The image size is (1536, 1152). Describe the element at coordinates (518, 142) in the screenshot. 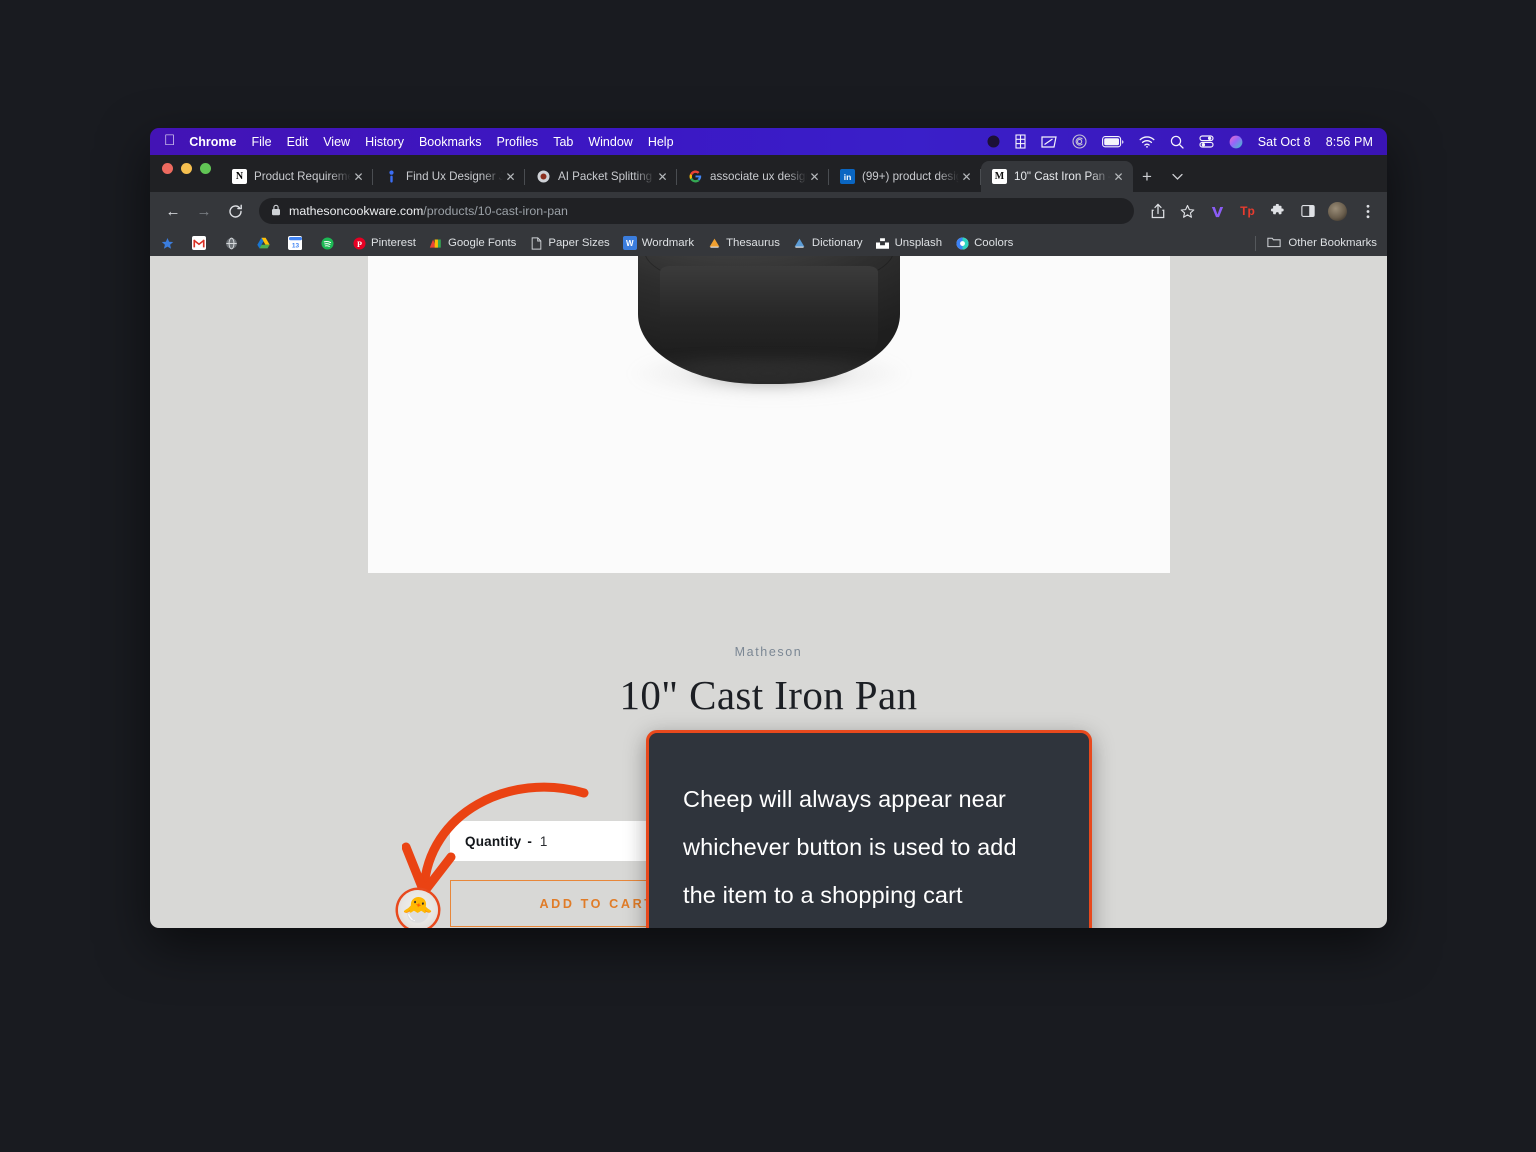

I see `menu-item-profiles: Profiles` at that location.